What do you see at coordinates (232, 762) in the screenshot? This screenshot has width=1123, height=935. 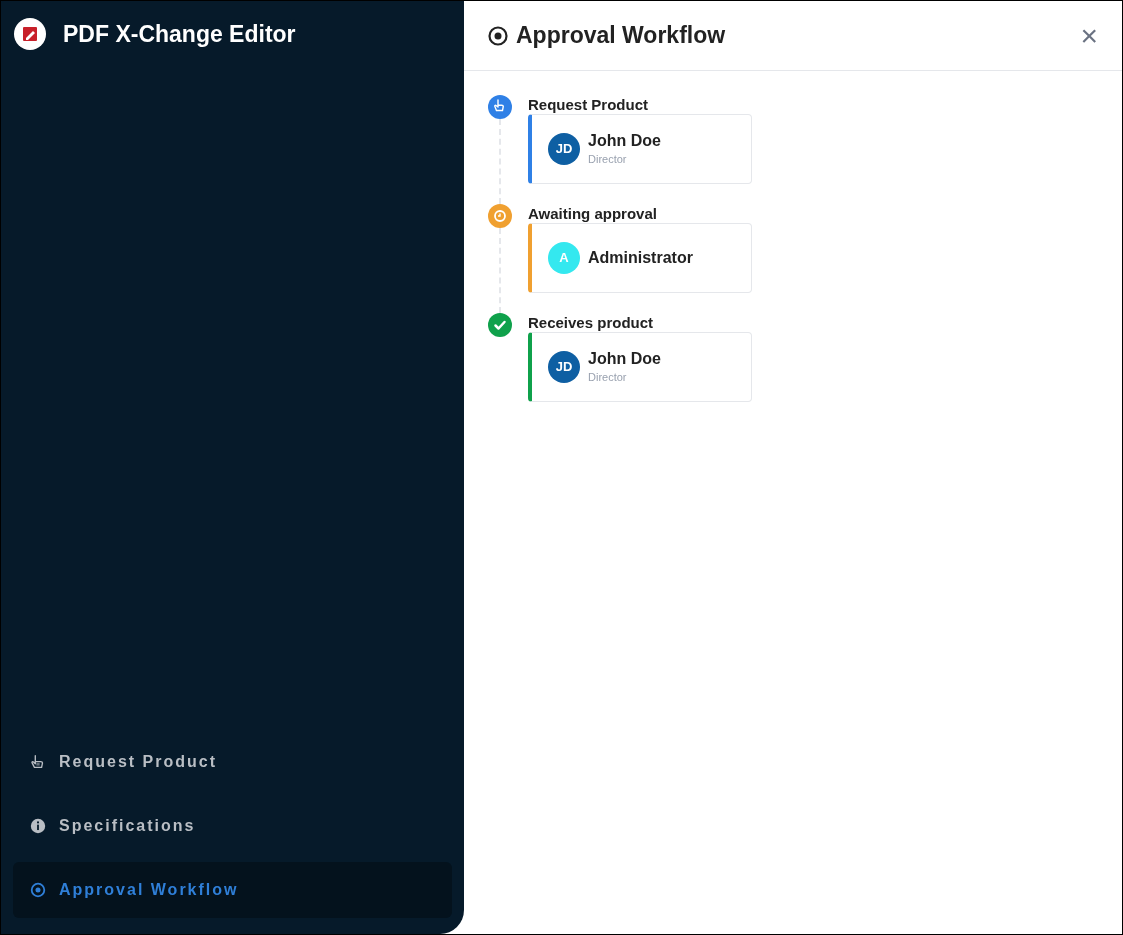 I see `sidebar-item: Request Product` at bounding box center [232, 762].